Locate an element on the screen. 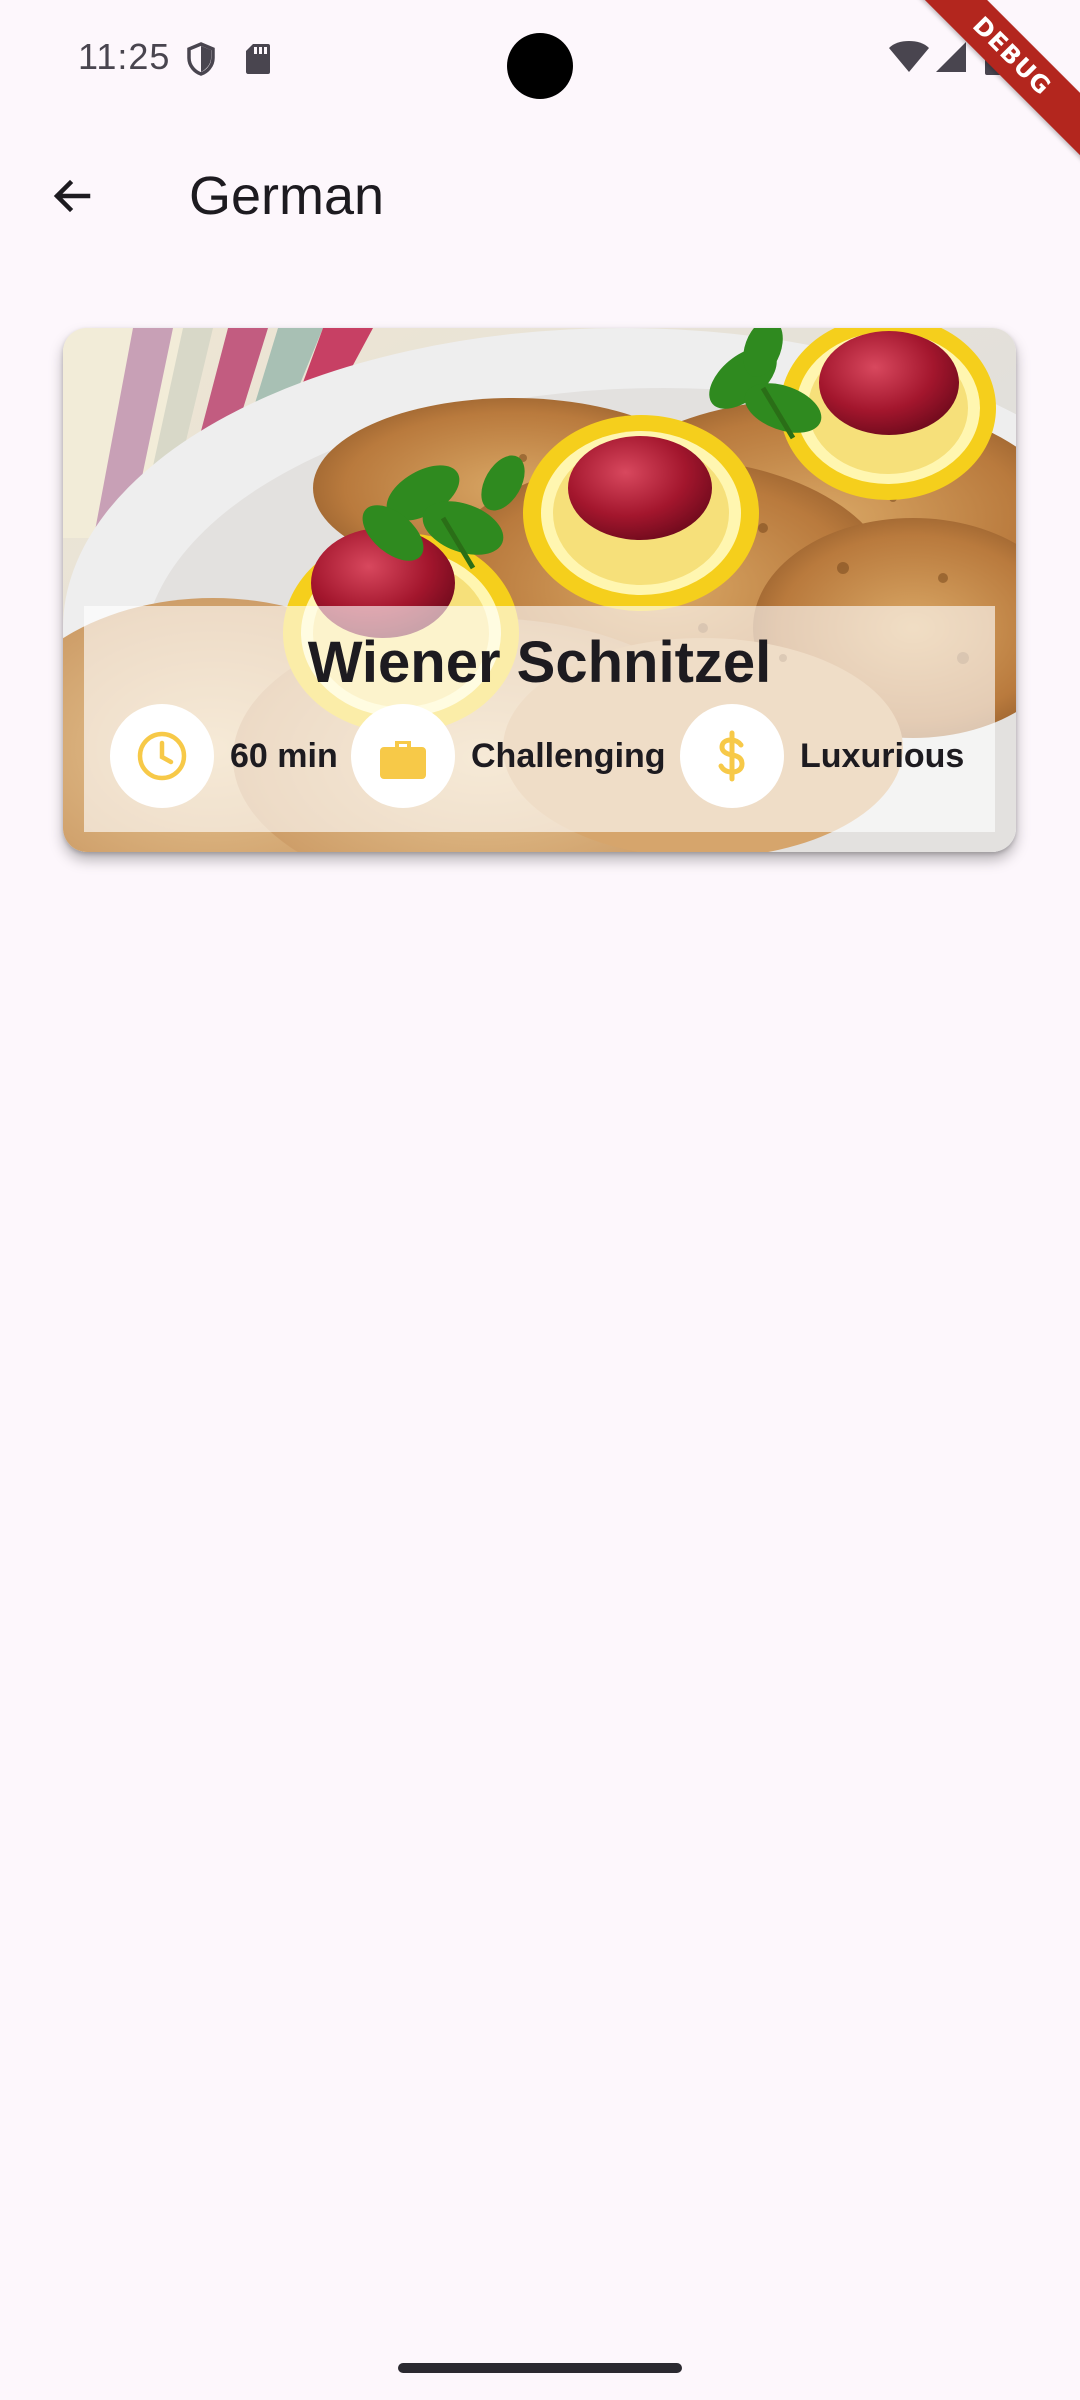 Image resolution: width=1080 pixels, height=2400 pixels. arrow-back-icon is located at coordinates (72, 196).